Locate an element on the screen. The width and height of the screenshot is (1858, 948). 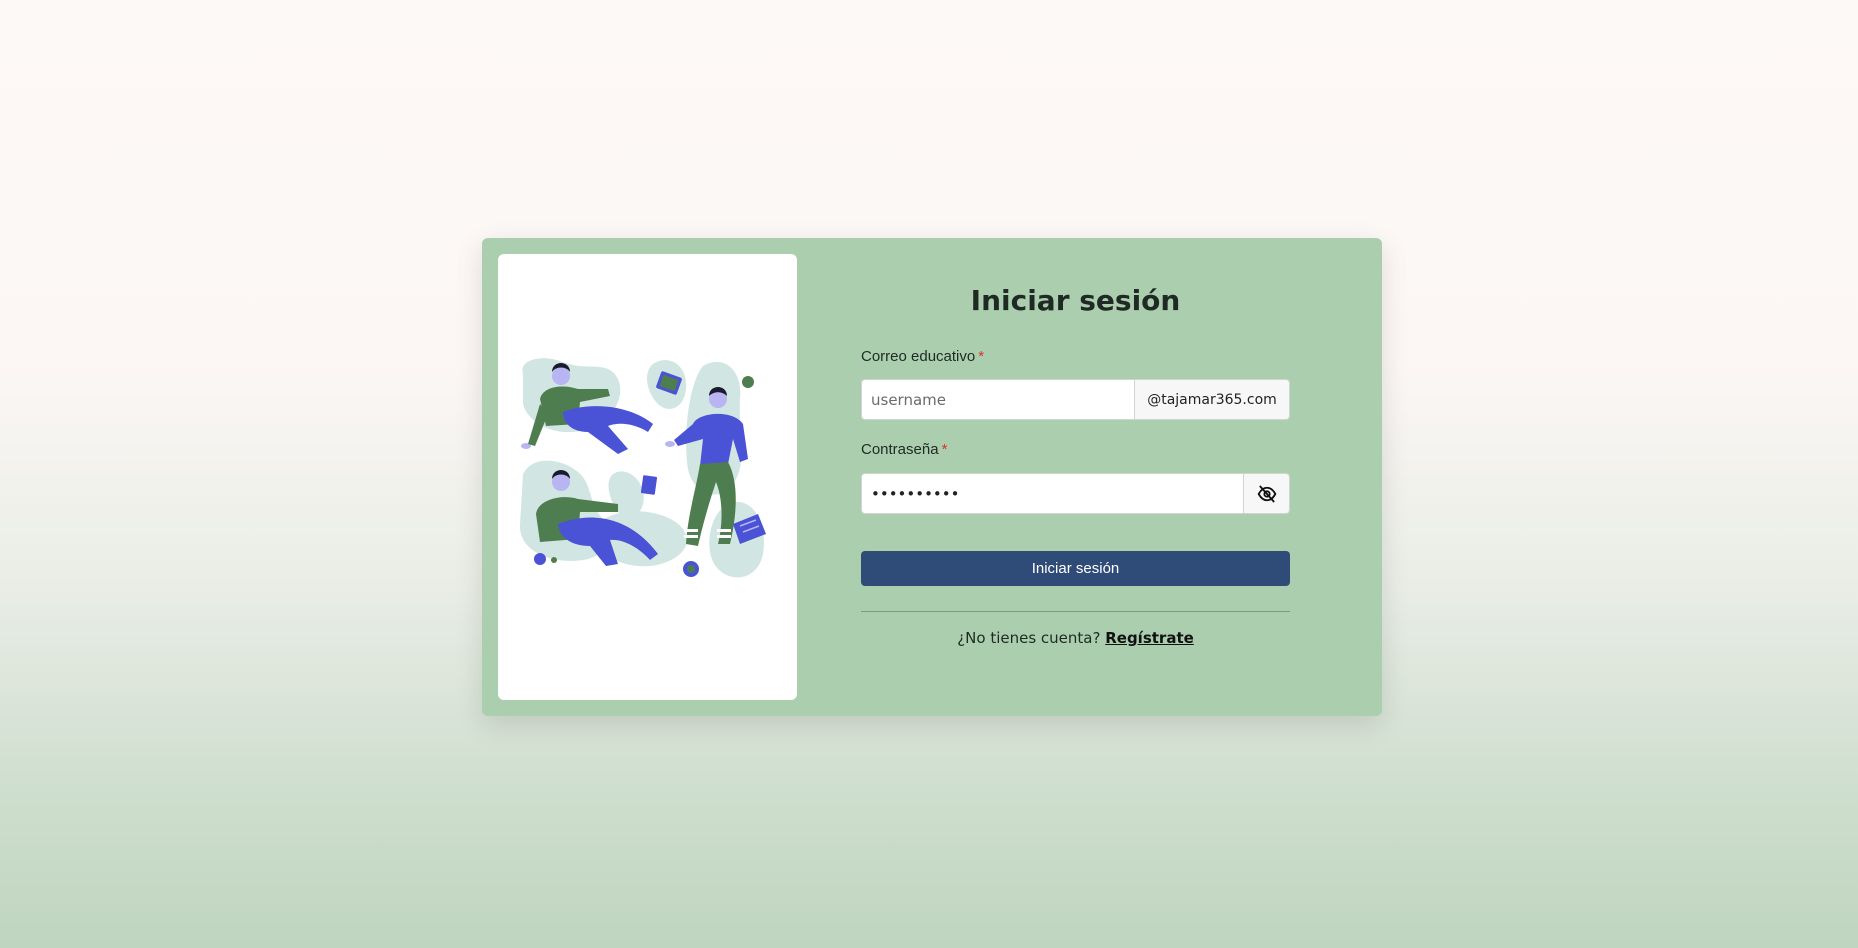
divider is located at coordinates (1075, 611).